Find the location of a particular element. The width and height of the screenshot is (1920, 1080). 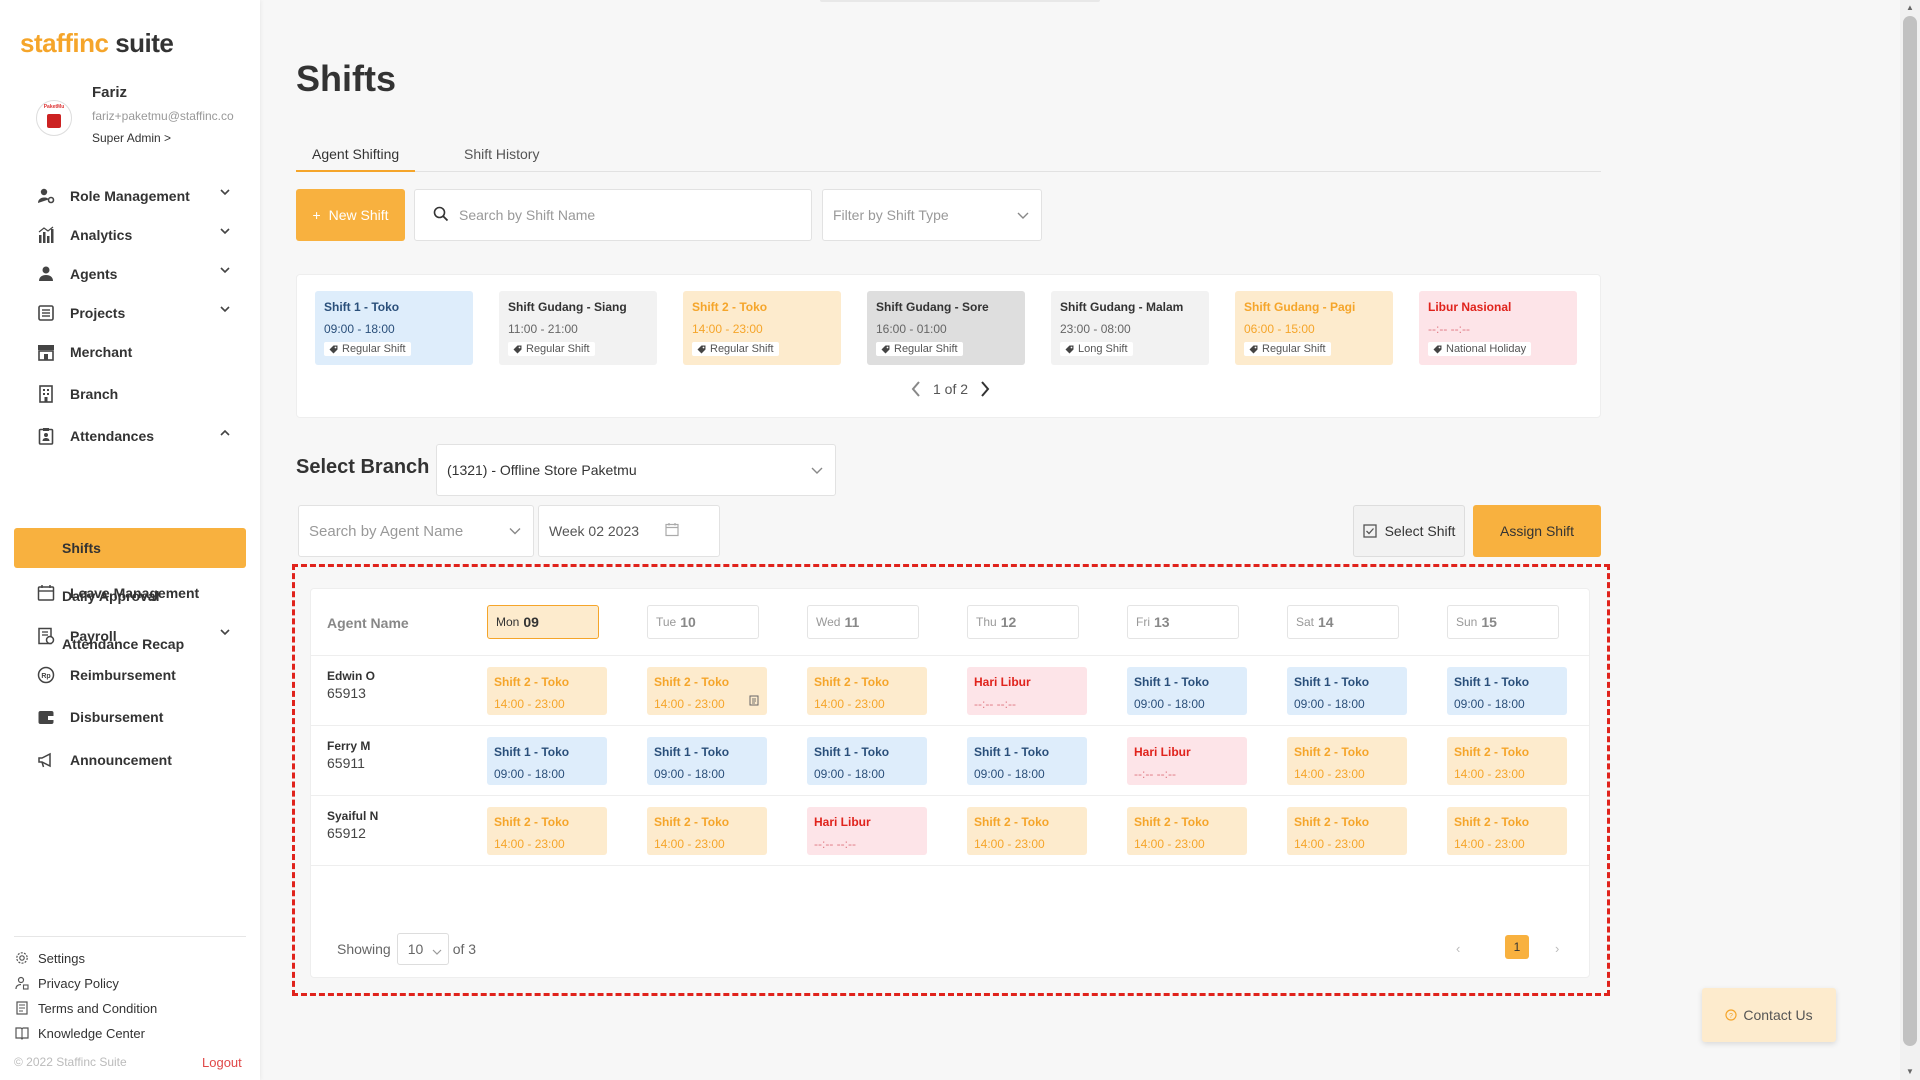

day-of-week: Sun is located at coordinates (1467, 622).